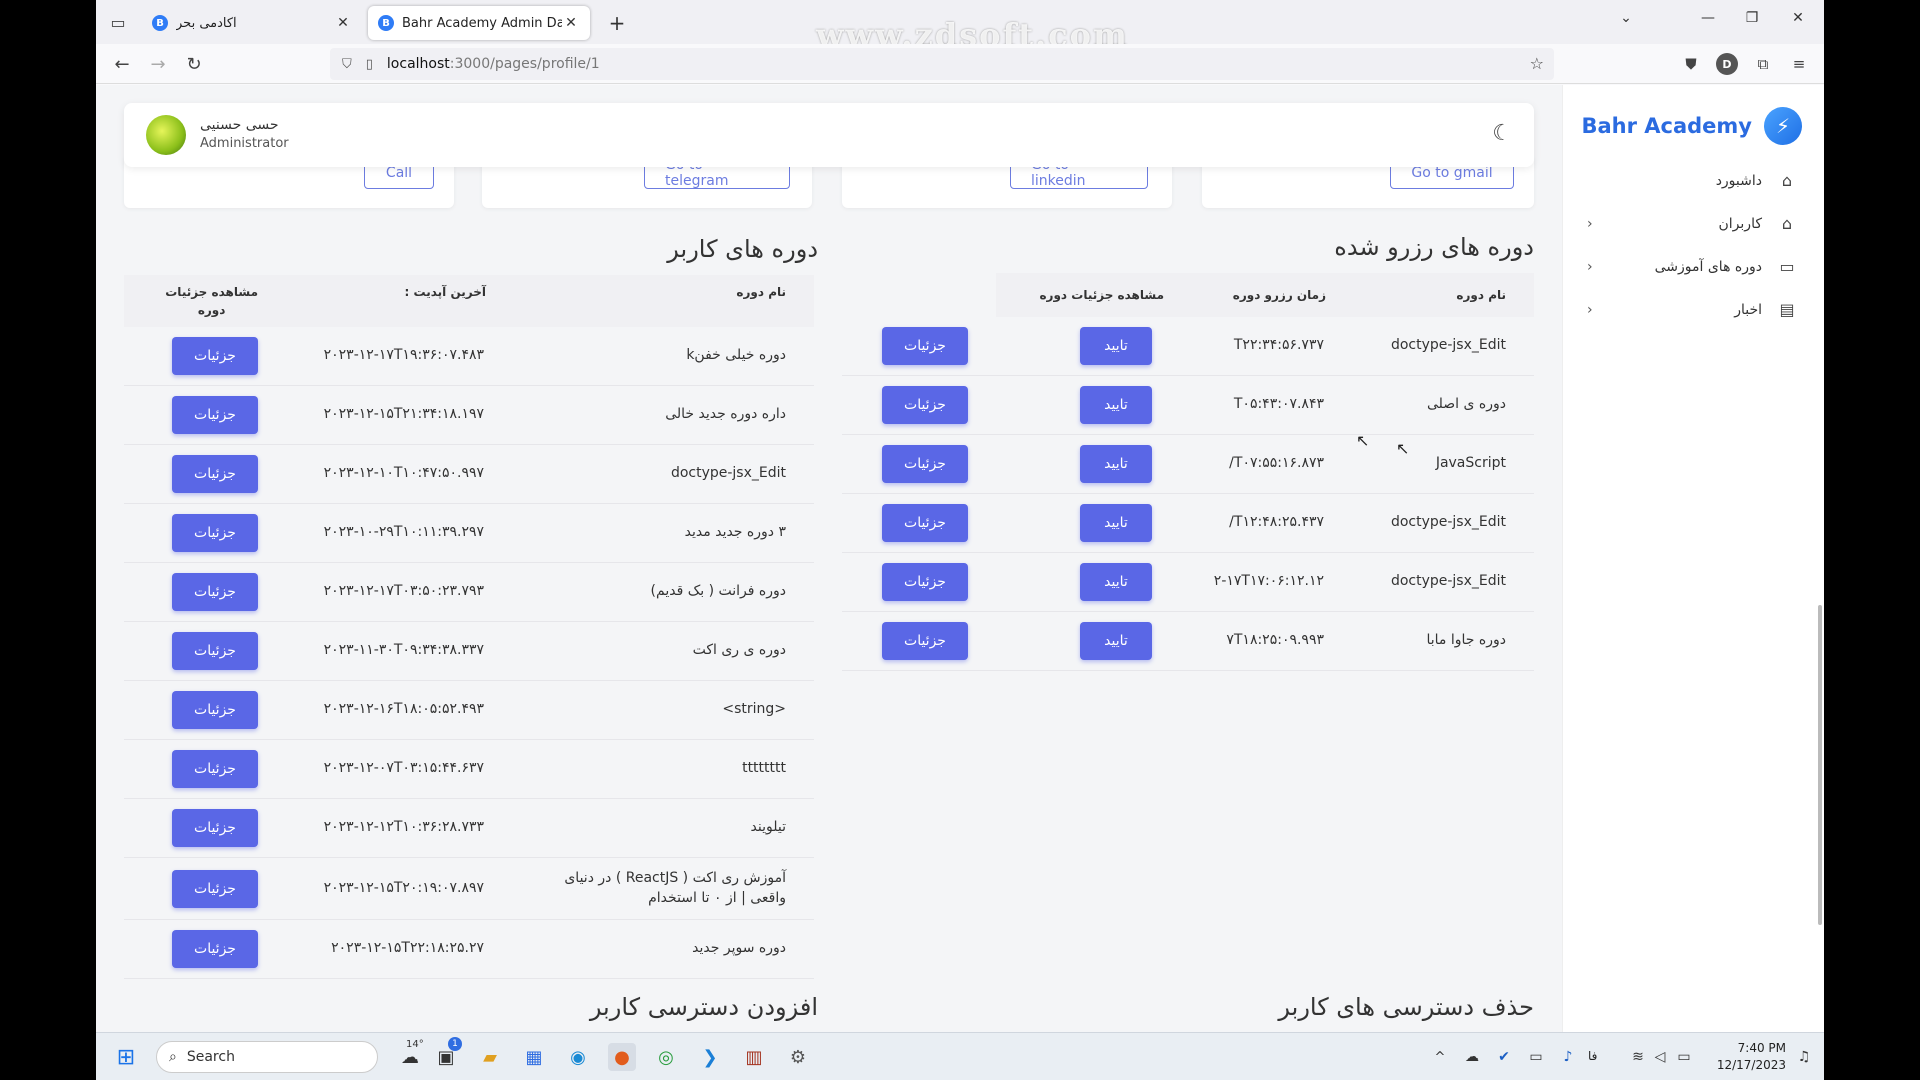 The height and width of the screenshot is (1080, 1920). I want to click on last-update: ۲۰۲۳-۱۲-۱۷T۱۹:۳۶:۰۷.۴۸۳, so click(403, 355).